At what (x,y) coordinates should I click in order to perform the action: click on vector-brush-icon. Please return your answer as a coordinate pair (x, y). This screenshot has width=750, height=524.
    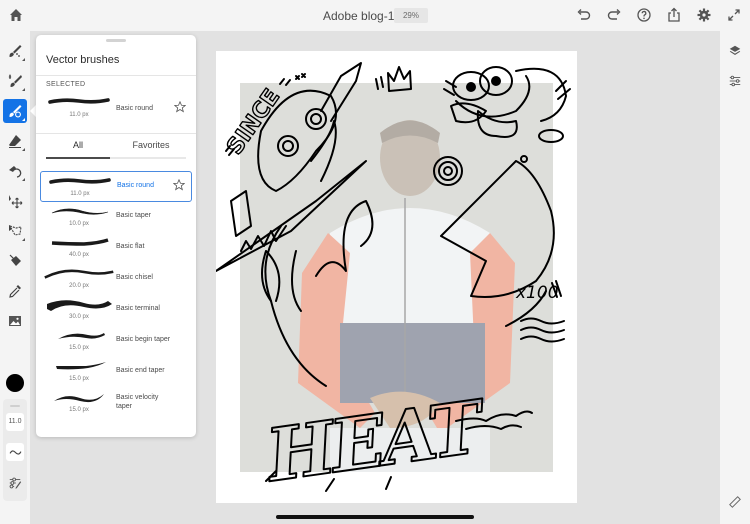
    Looking at the image, I should click on (15, 111).